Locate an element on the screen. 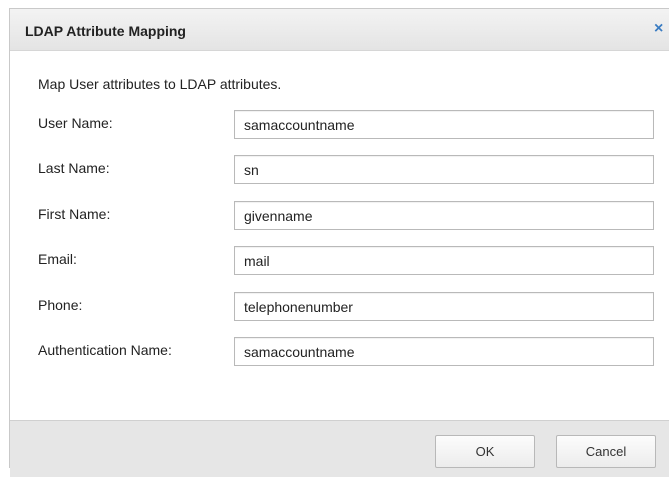  phone-label: Phone: is located at coordinates (60, 305).